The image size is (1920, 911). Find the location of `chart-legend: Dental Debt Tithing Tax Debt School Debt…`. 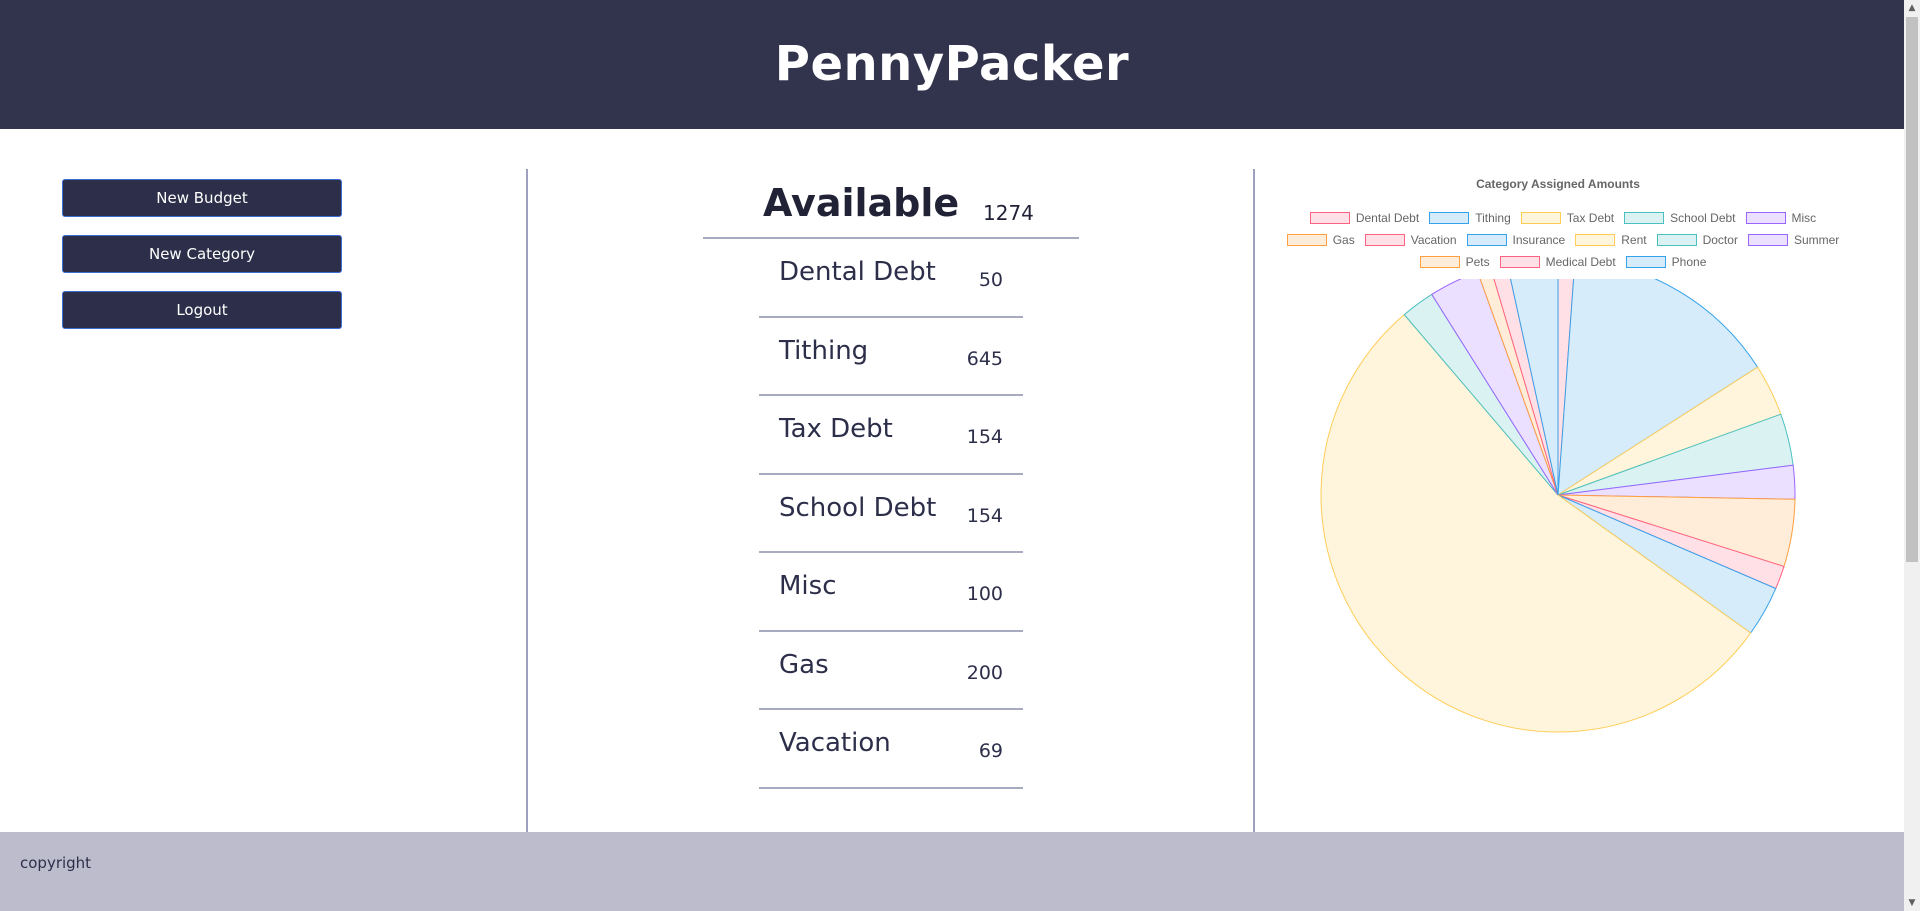

chart-legend: Dental Debt Tithing Tax Debt School Debt… is located at coordinates (1563, 240).